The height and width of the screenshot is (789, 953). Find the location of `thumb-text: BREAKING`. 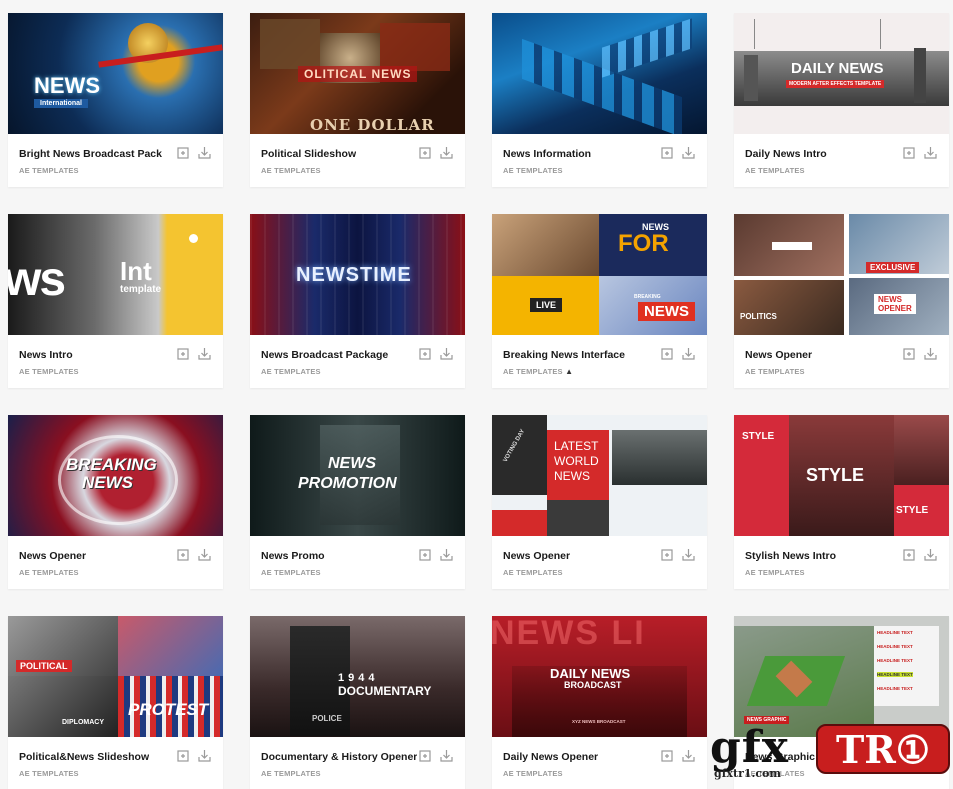

thumb-text: BREAKING is located at coordinates (647, 297).